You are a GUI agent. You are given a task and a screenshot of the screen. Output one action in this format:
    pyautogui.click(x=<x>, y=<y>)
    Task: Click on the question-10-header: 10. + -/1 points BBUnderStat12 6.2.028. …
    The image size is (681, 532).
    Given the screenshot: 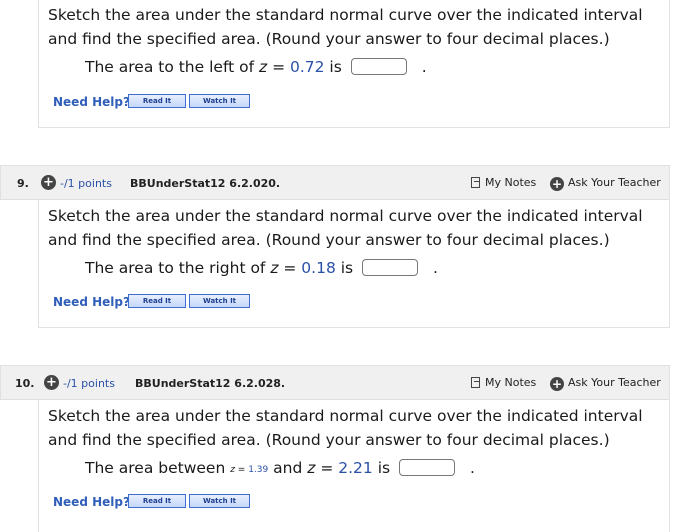 What is the action you would take?
    pyautogui.click(x=335, y=382)
    